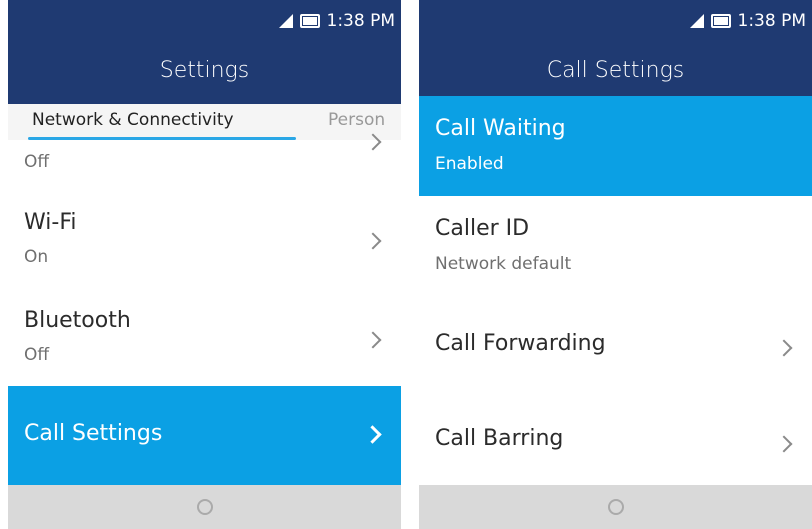 This screenshot has width=812, height=529. What do you see at coordinates (50, 222) in the screenshot?
I see `settings-item-label: Wi-Fi` at bounding box center [50, 222].